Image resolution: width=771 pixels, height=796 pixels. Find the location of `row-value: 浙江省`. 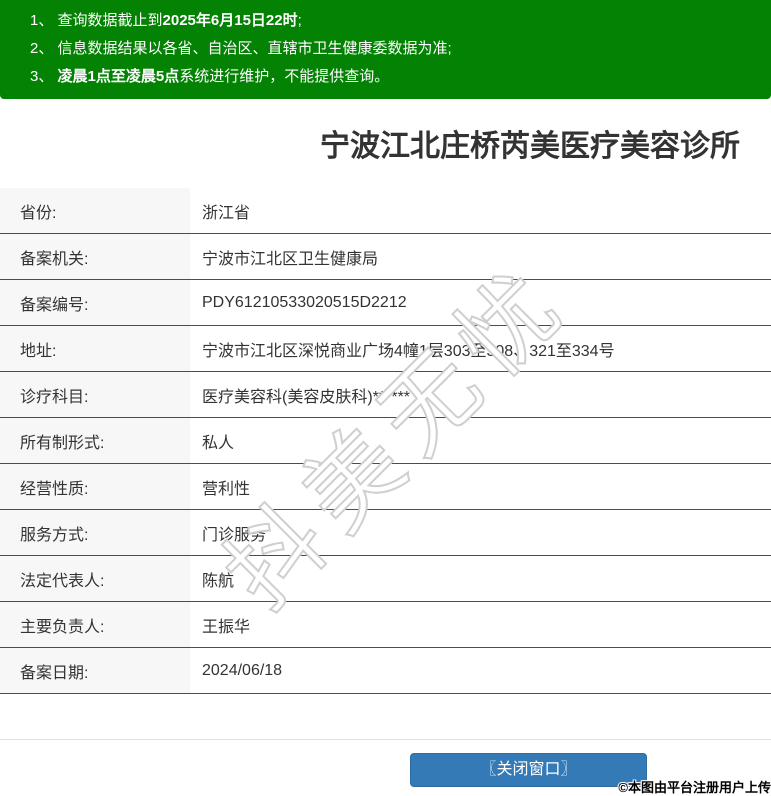

row-value: 浙江省 is located at coordinates (226, 213).